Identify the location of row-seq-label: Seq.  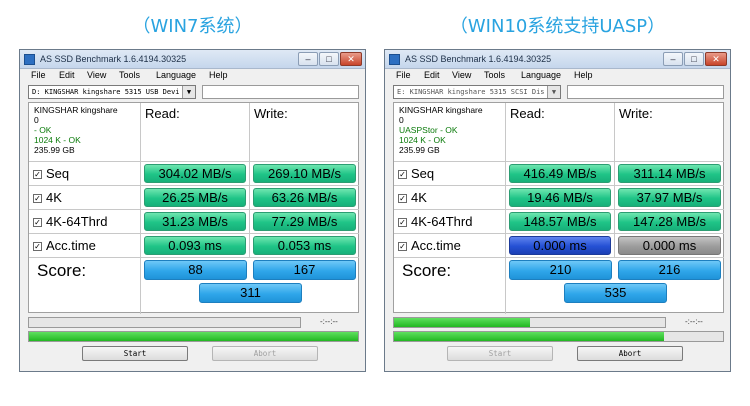
(58, 173).